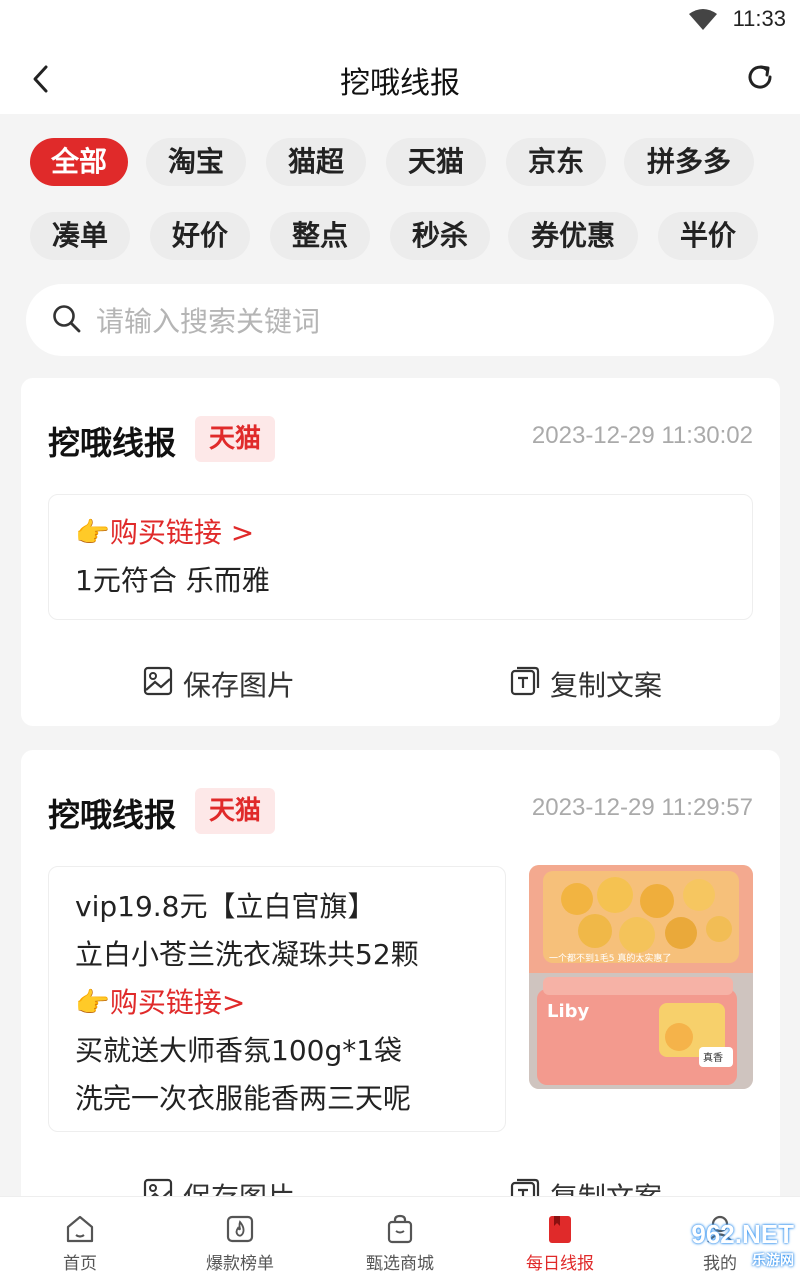  Describe the element at coordinates (400, 533) in the screenshot. I see `buy-link: 👉购买链接 >` at that location.